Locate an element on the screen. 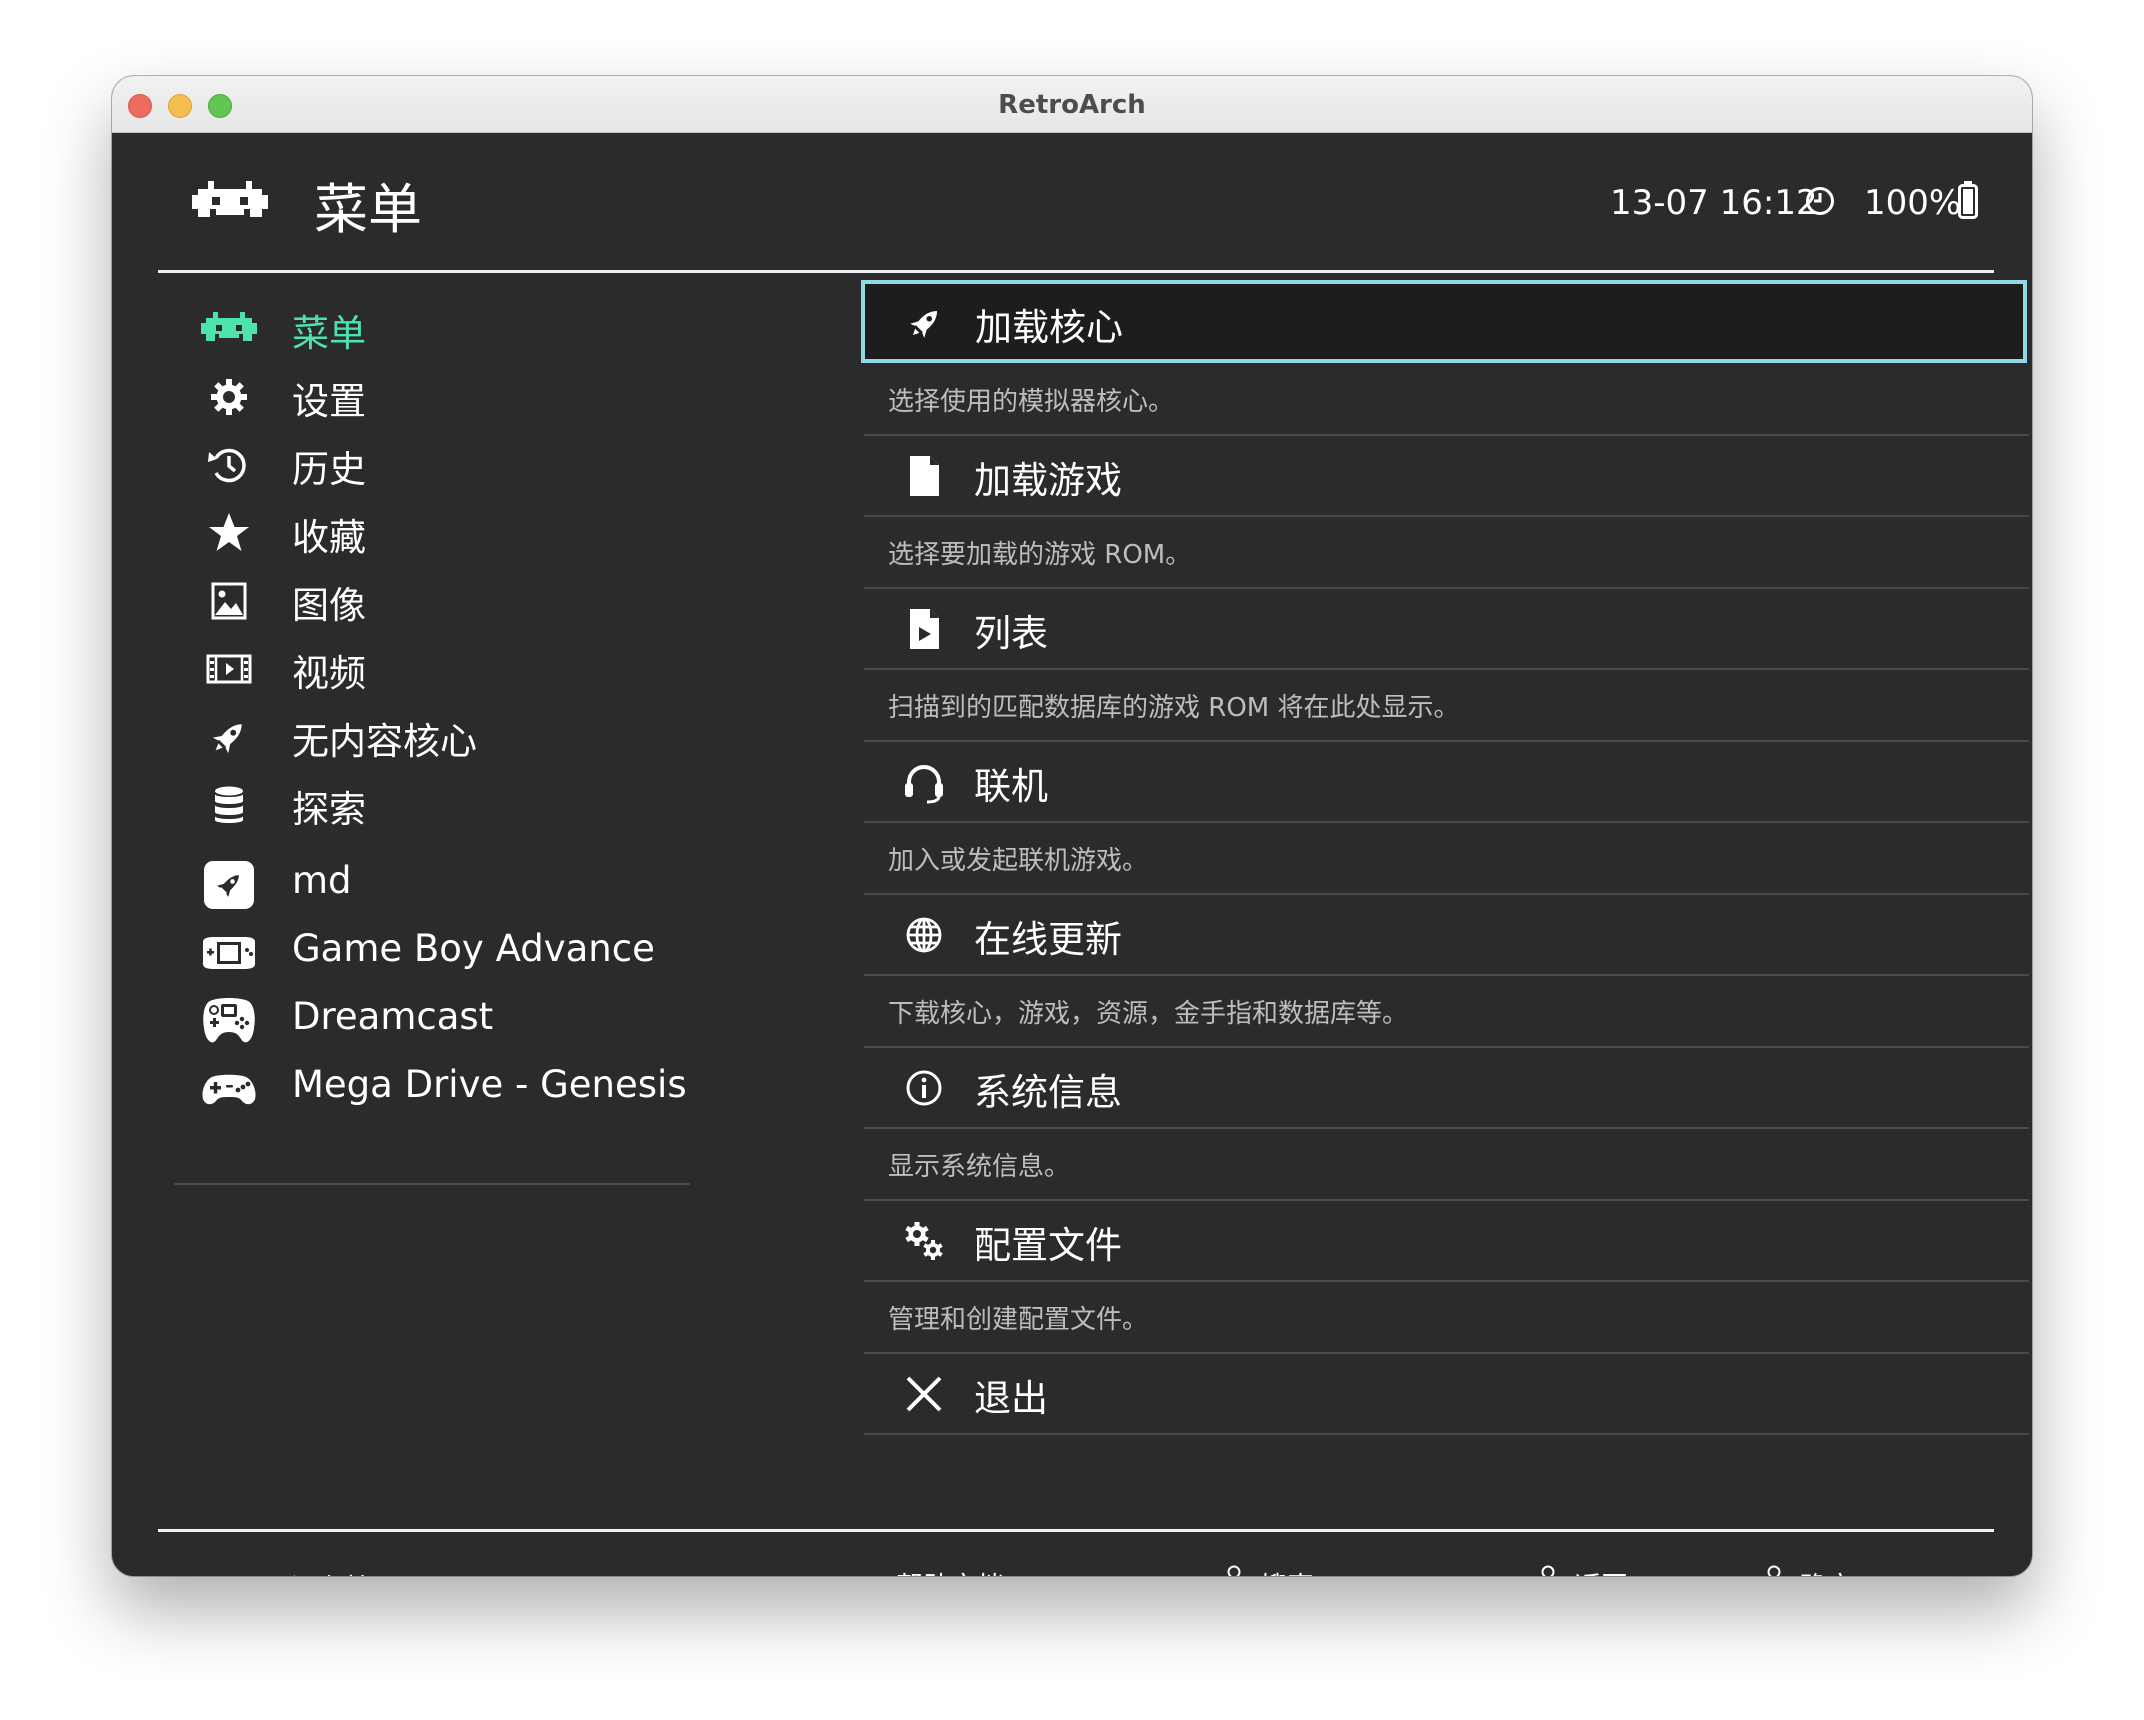  menu-entry-description: 管理和创建配置文件。 is located at coordinates (1018, 1320).